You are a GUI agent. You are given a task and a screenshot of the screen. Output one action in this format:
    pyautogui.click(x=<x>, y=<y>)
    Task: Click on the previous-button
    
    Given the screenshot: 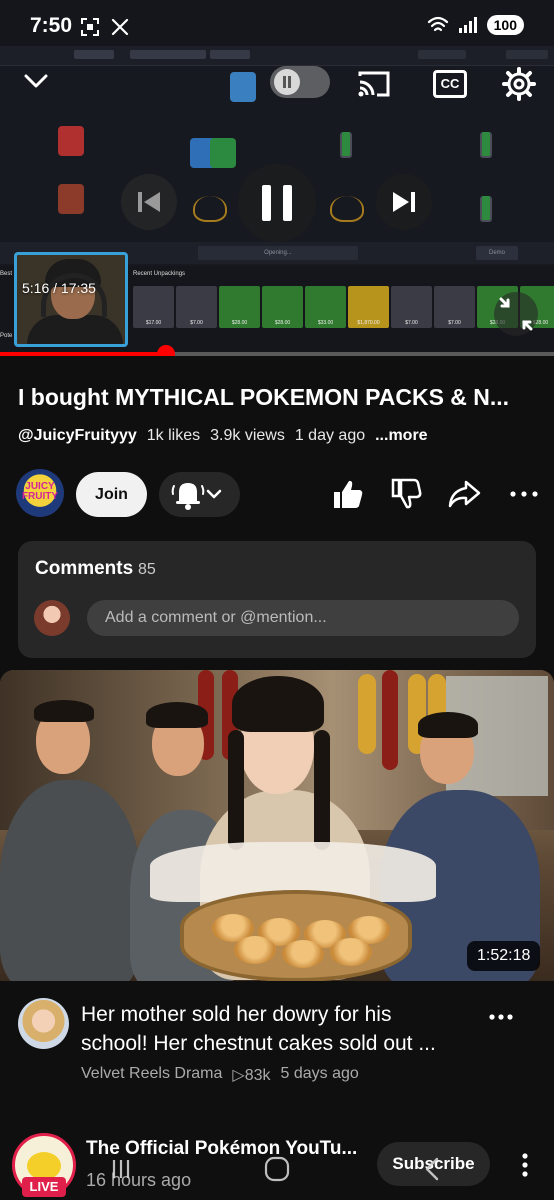 What is the action you would take?
    pyautogui.click(x=149, y=202)
    